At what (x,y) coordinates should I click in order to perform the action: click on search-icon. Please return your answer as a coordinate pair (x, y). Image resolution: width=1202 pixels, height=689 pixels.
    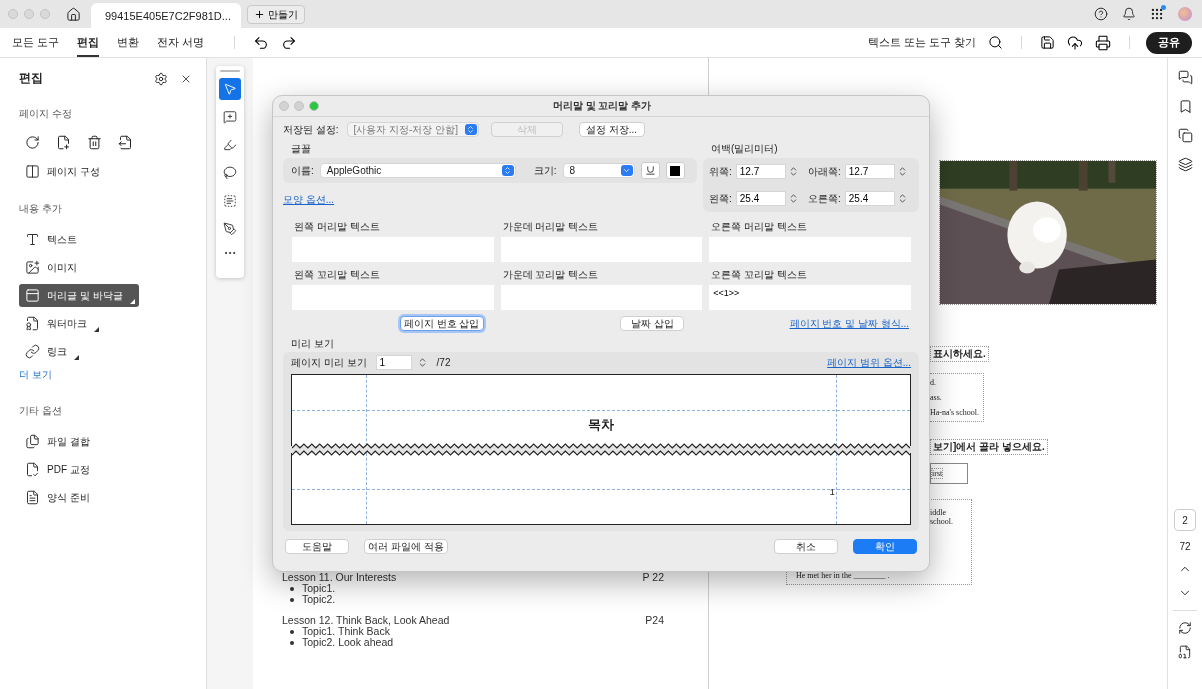
    Looking at the image, I should click on (995, 42).